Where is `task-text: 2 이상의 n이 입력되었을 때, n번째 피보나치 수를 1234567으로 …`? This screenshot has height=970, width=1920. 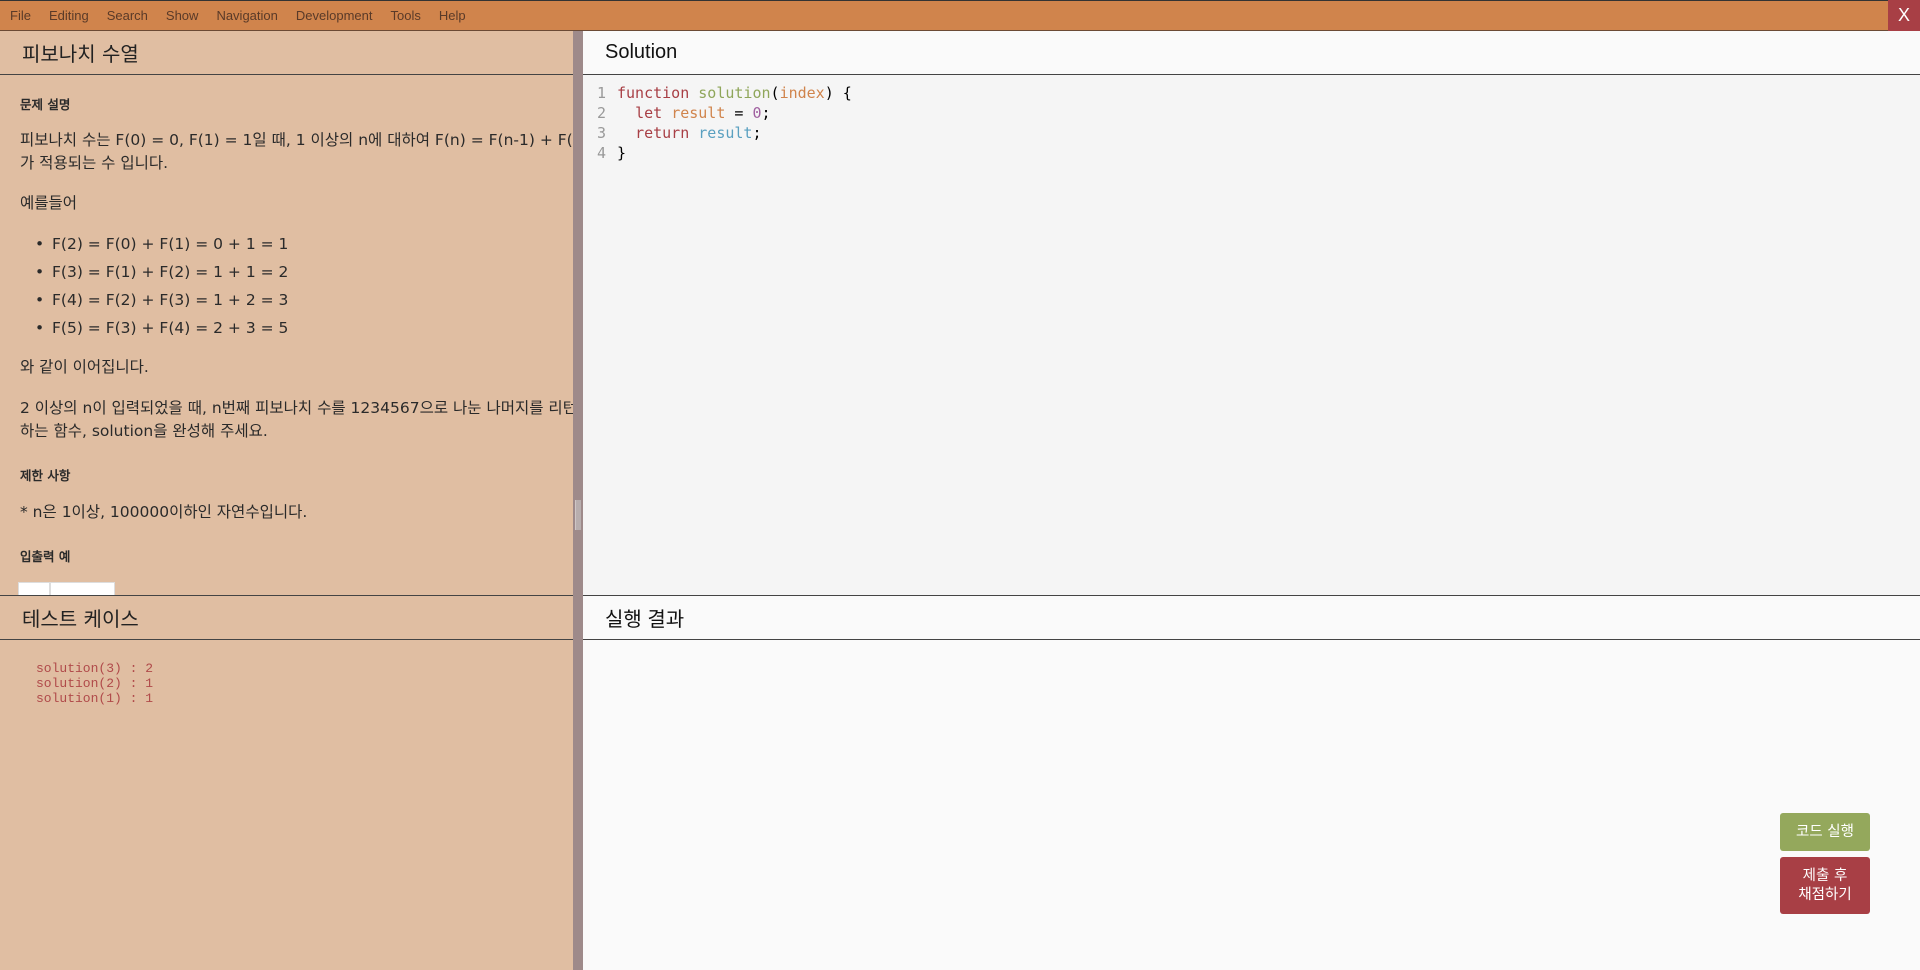
task-text: 2 이상의 n이 입력되었을 때, n번째 피보나치 수를 1234567으로 … is located at coordinates (296, 408).